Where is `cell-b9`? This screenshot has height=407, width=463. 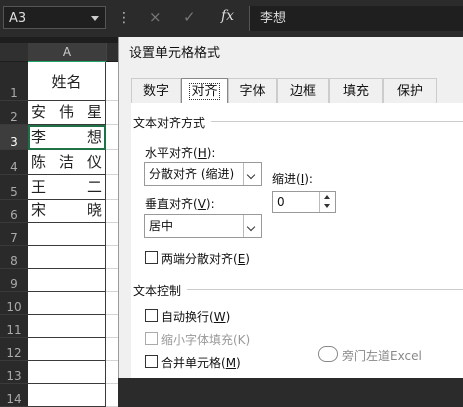
cell-b9 is located at coordinates (112, 280).